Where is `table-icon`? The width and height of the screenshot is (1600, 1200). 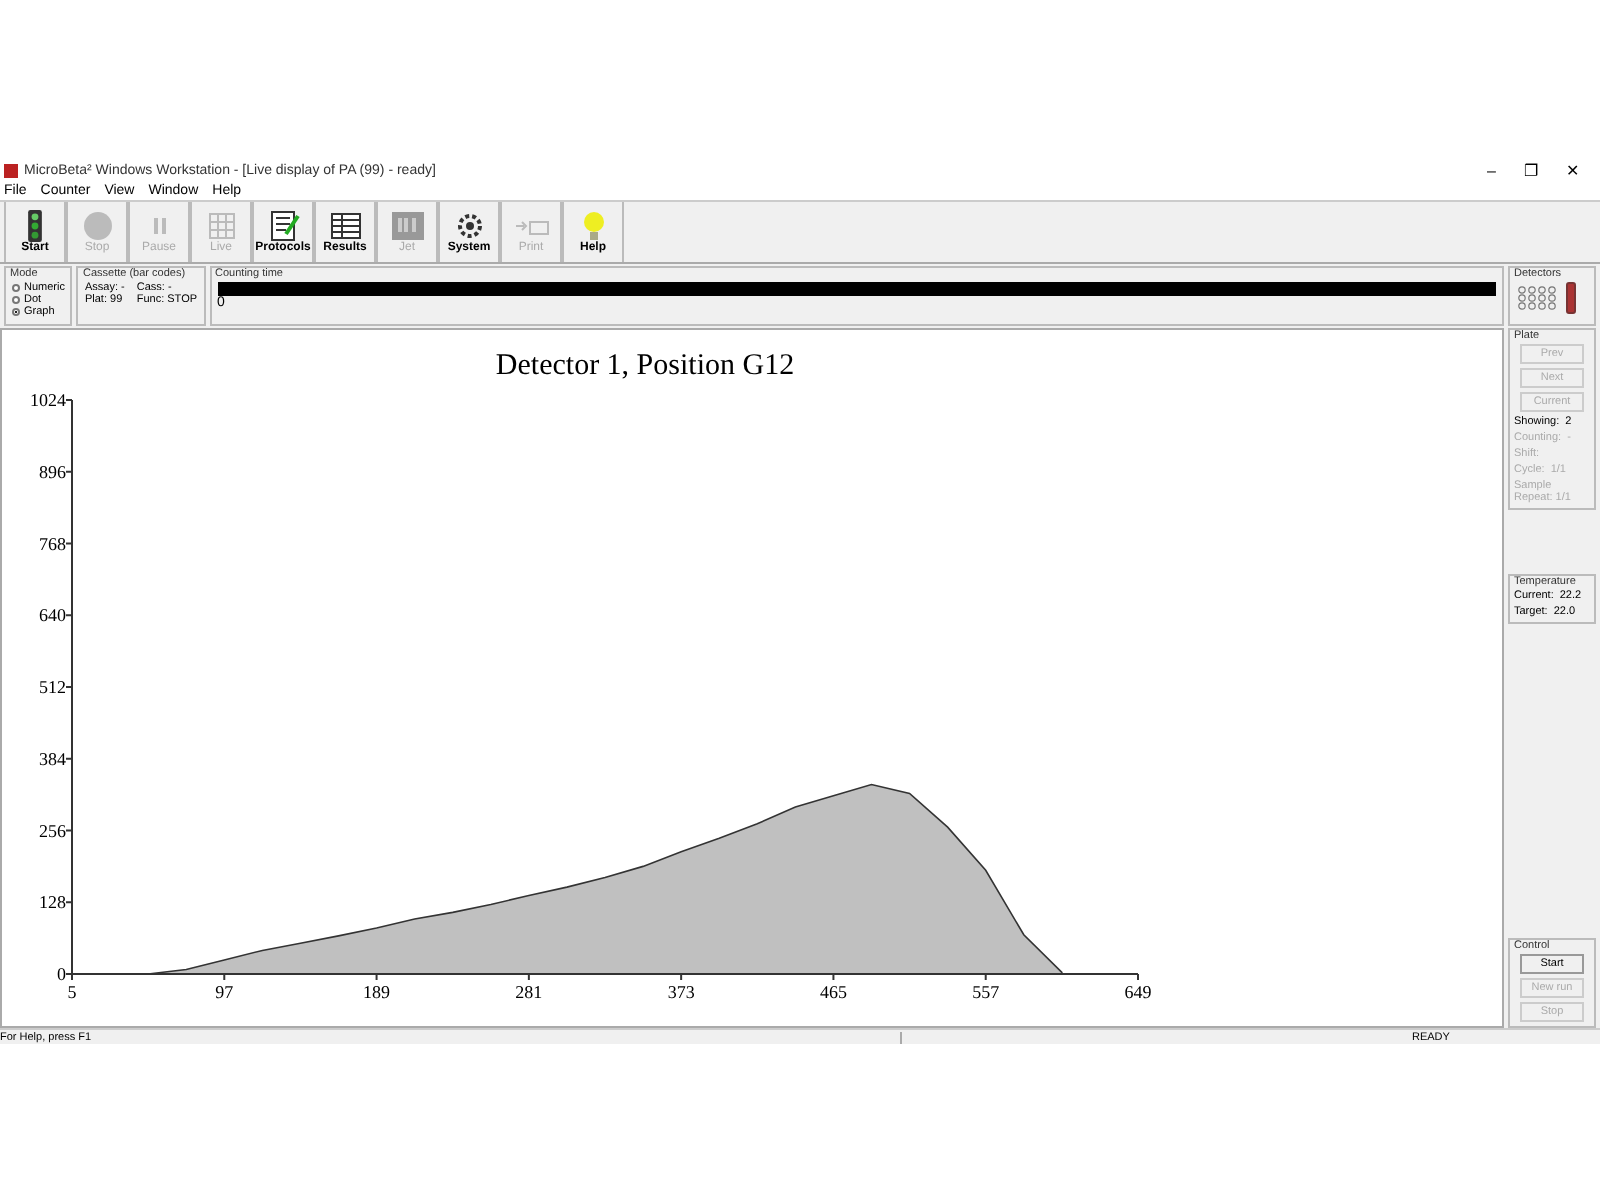 table-icon is located at coordinates (345, 226).